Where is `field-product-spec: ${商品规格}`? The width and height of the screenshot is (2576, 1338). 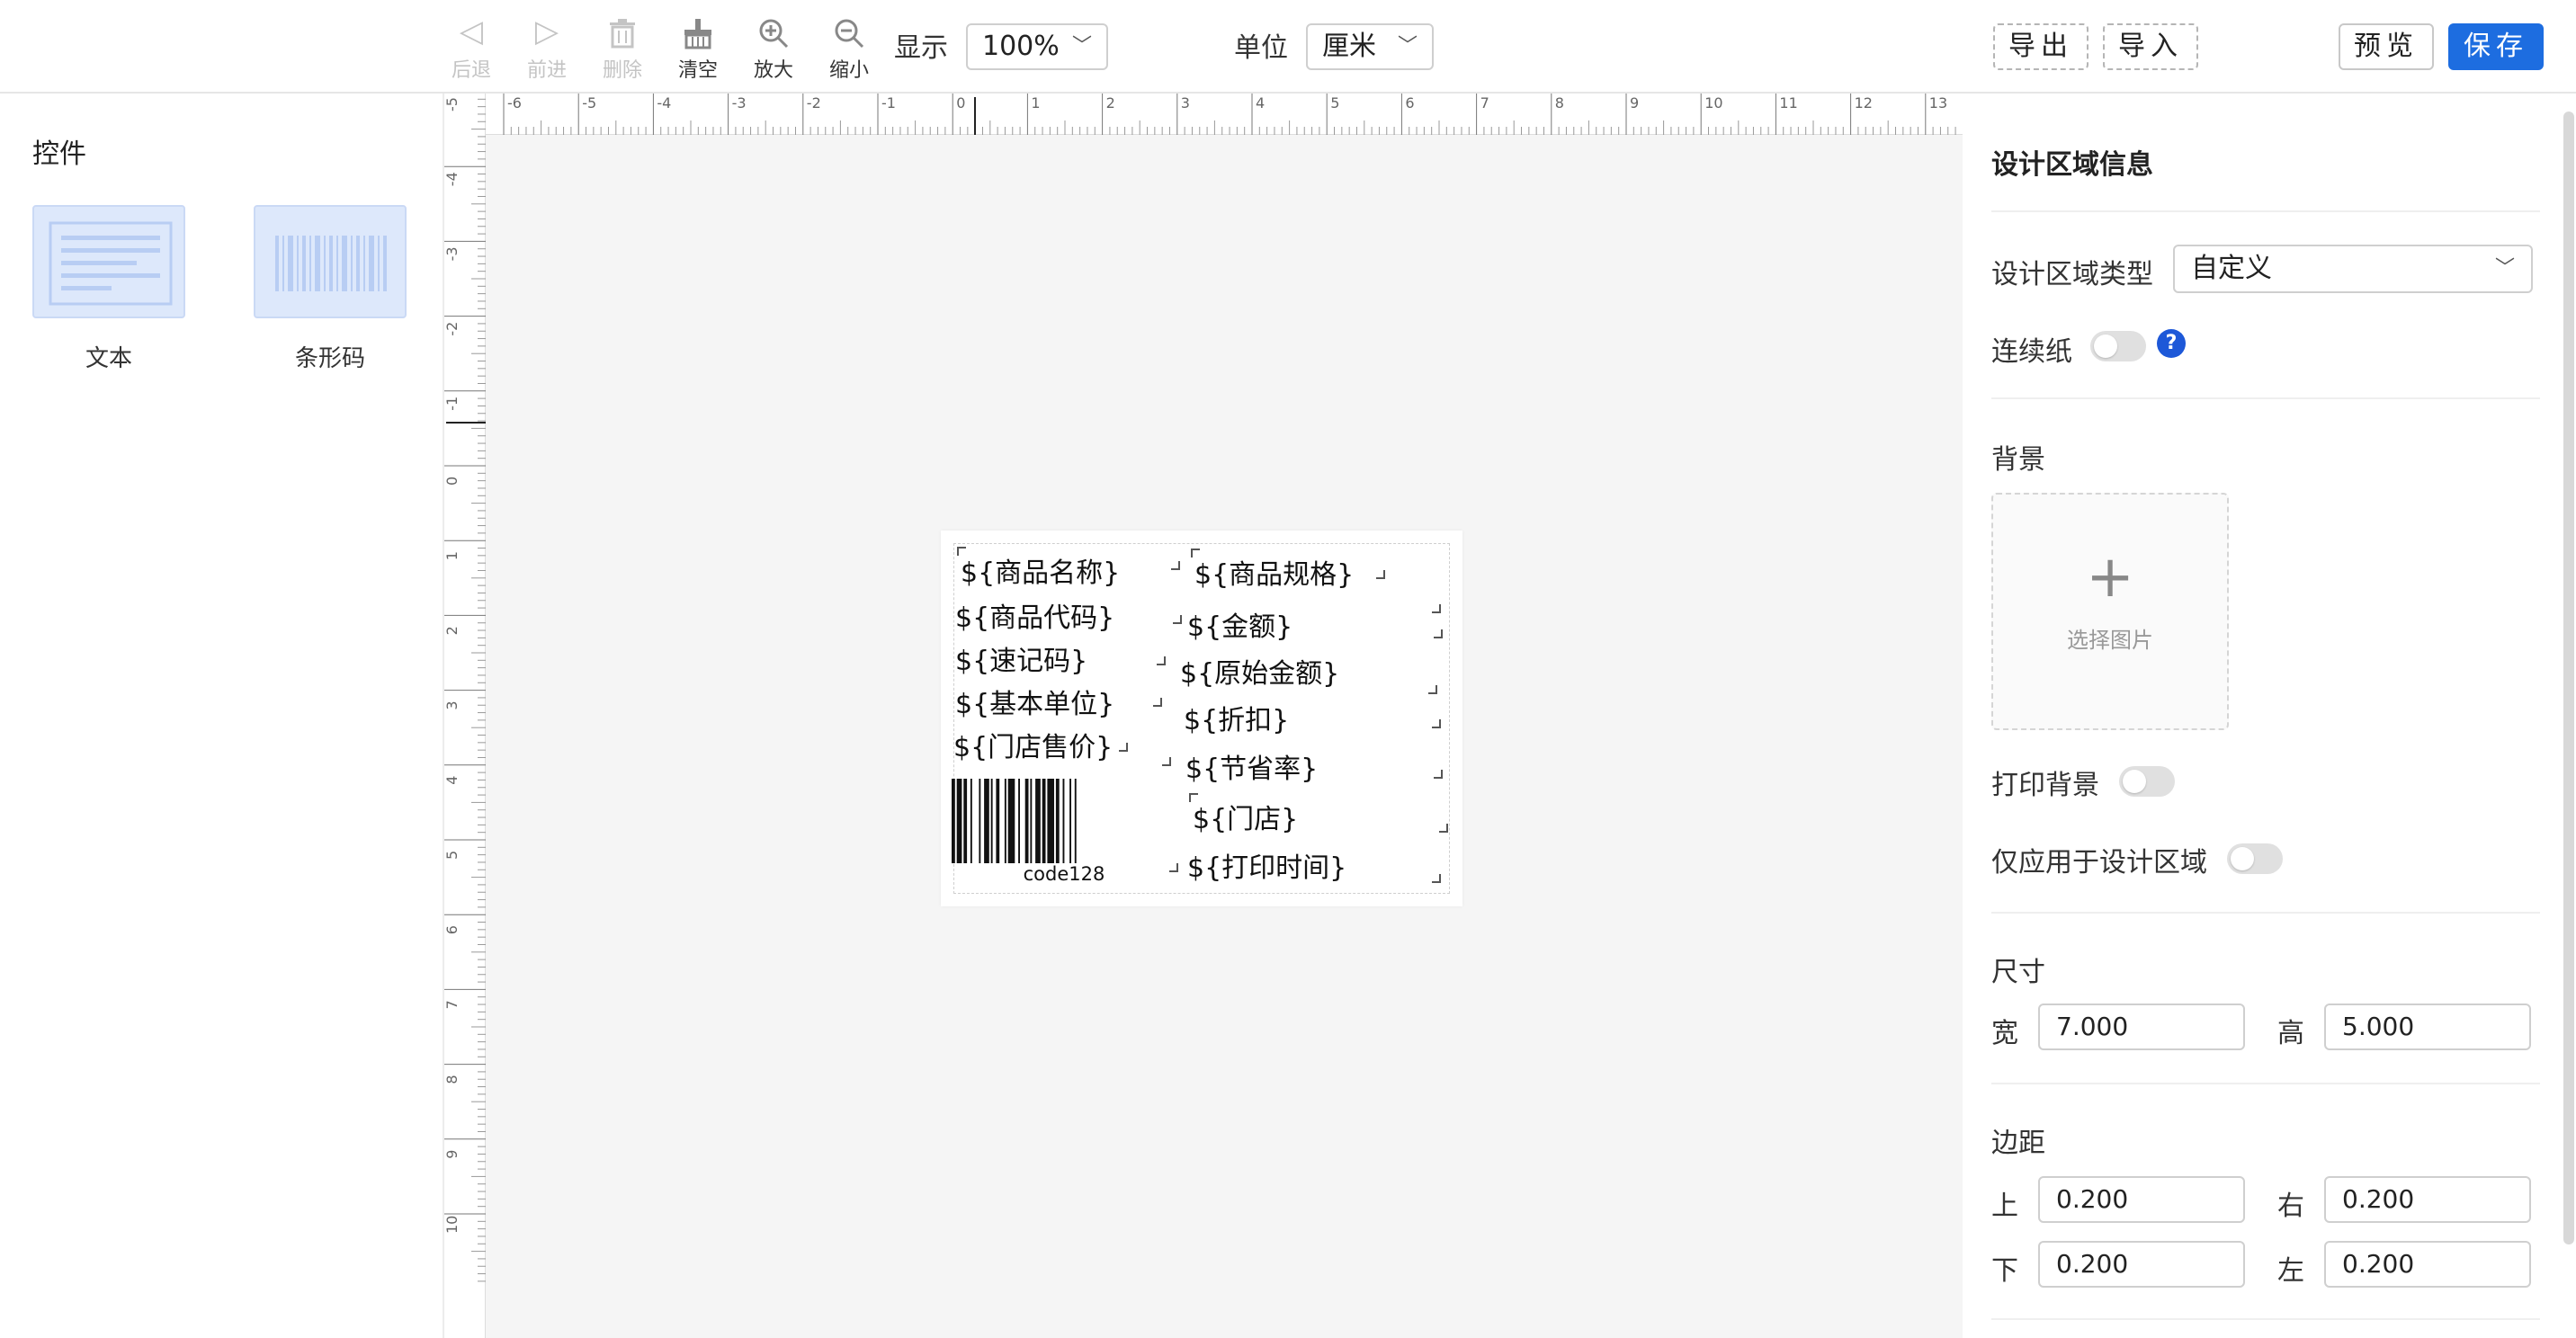 field-product-spec: ${商品规格} is located at coordinates (1272, 571).